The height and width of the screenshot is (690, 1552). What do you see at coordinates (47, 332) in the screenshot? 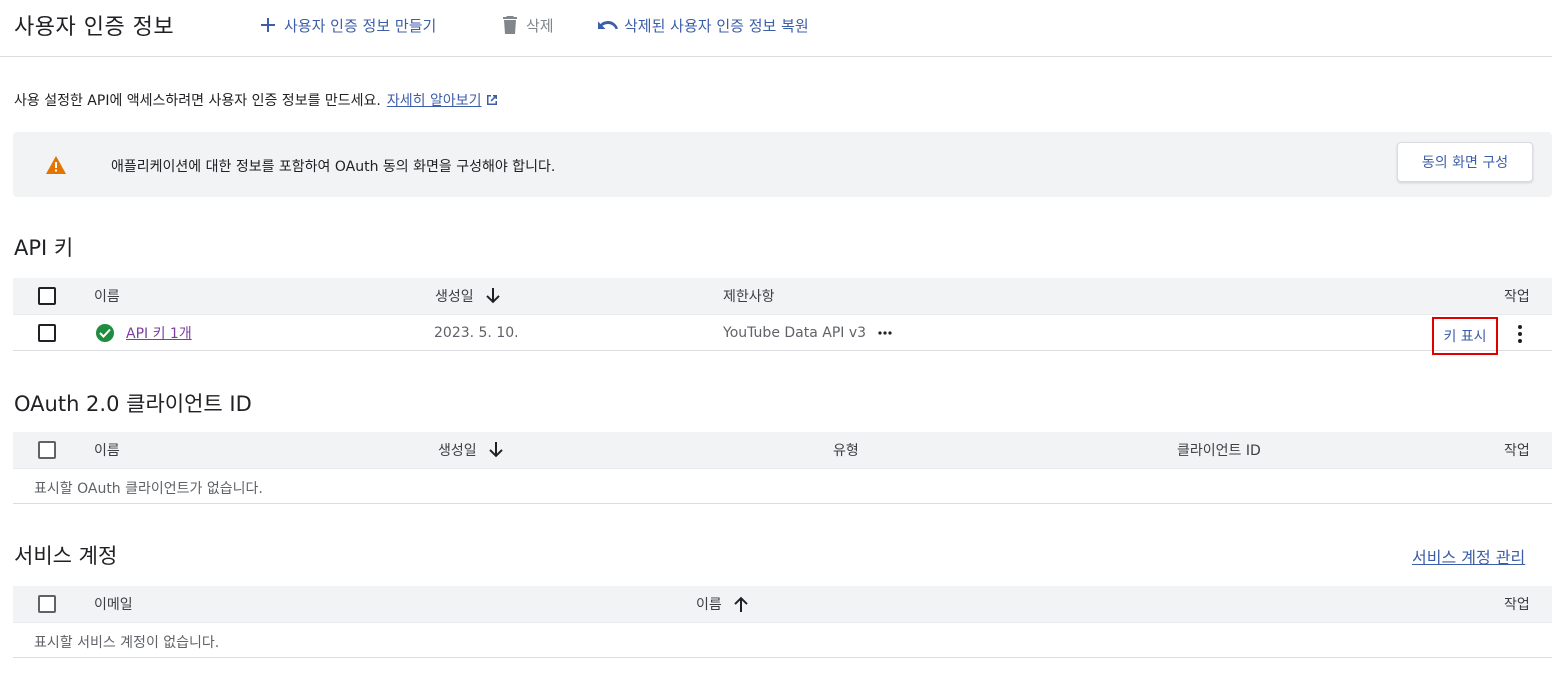
I see `row-checkbox` at bounding box center [47, 332].